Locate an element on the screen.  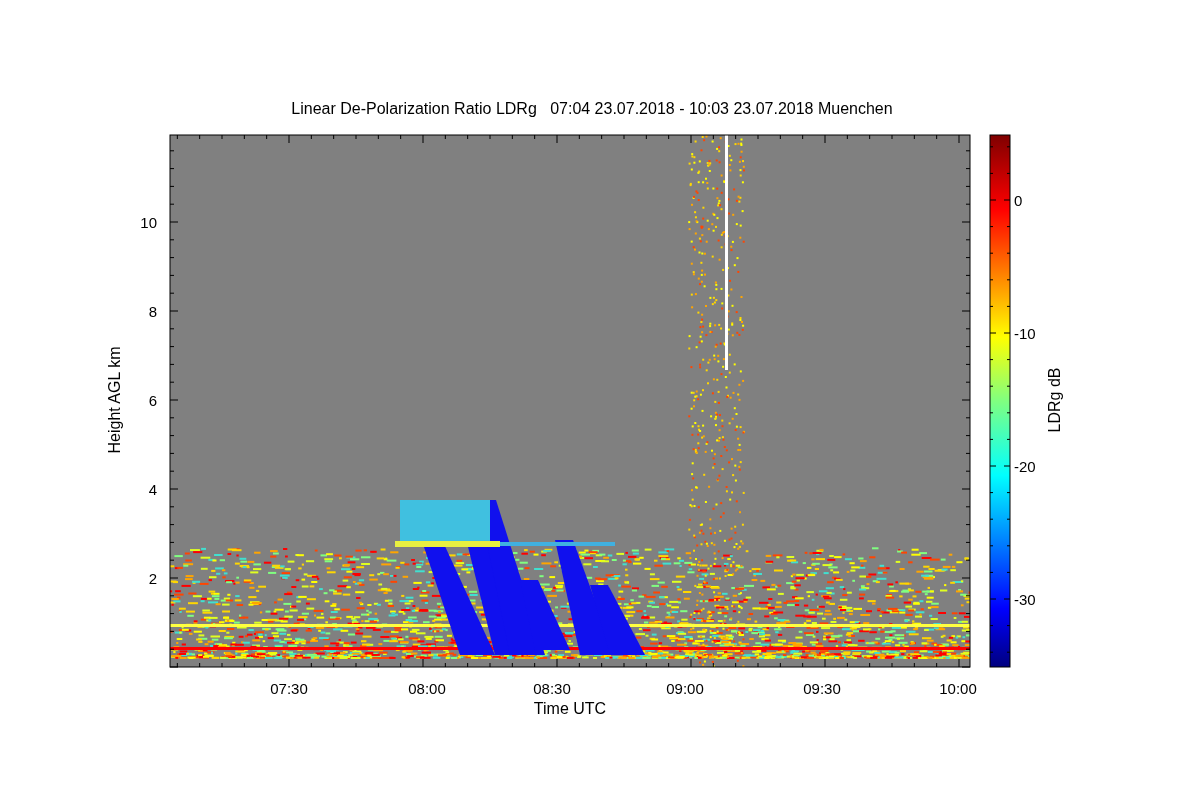
x-tick-label: 10:00 is located at coordinates (958, 688).